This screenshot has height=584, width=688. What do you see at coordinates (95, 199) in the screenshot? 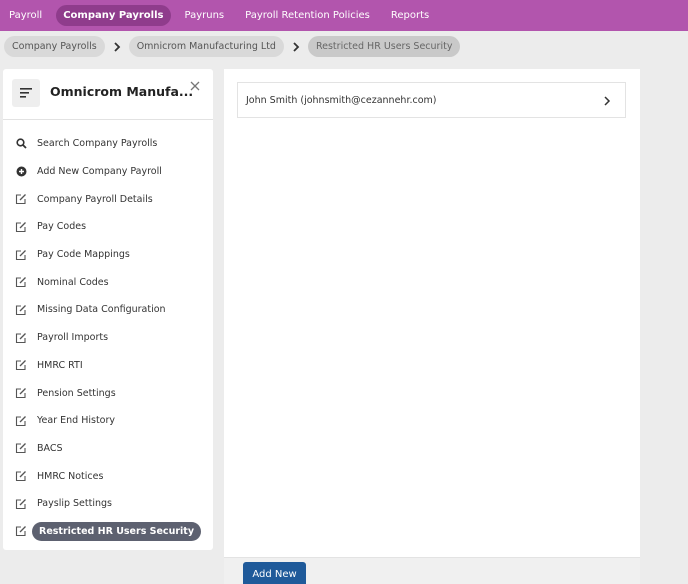
I see `sidebar-item-label: Company Payroll Details` at bounding box center [95, 199].